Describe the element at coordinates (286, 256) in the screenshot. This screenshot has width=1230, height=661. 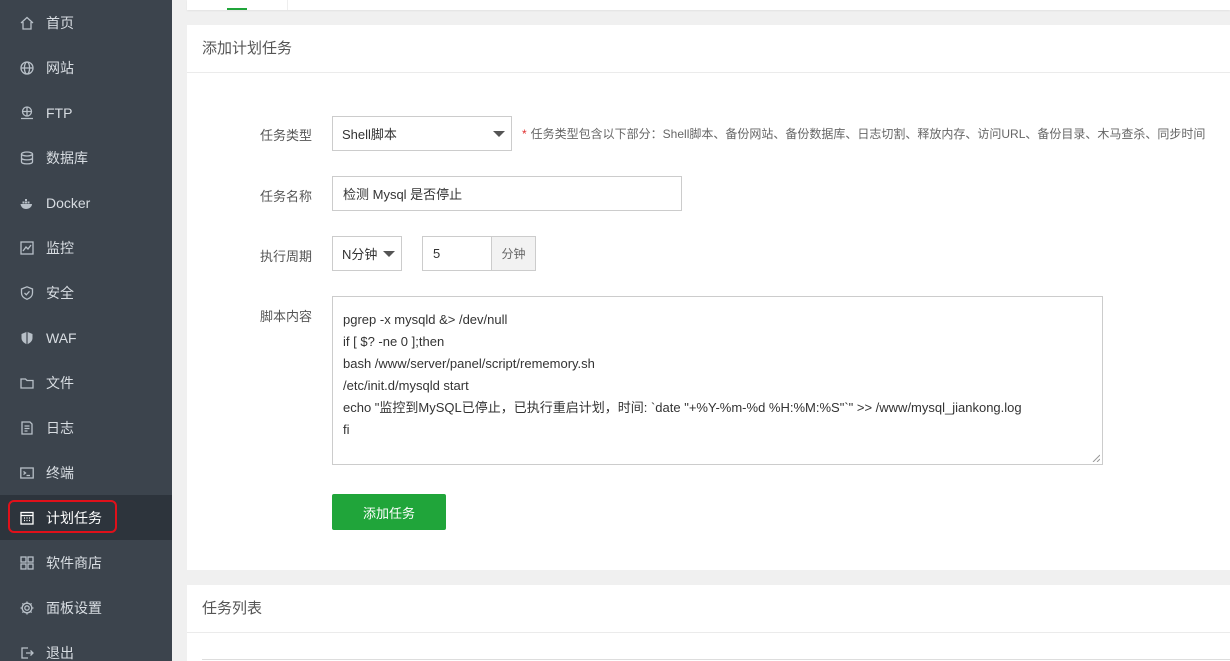
I see `period-label: 执行周期` at that location.